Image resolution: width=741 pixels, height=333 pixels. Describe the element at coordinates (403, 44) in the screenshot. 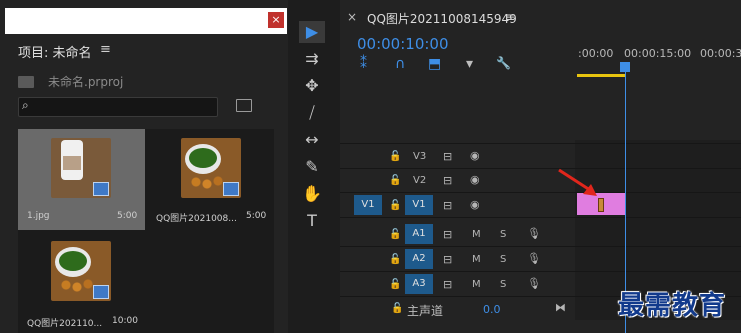

I see `playhead-timecode: 00:00:10:00` at that location.